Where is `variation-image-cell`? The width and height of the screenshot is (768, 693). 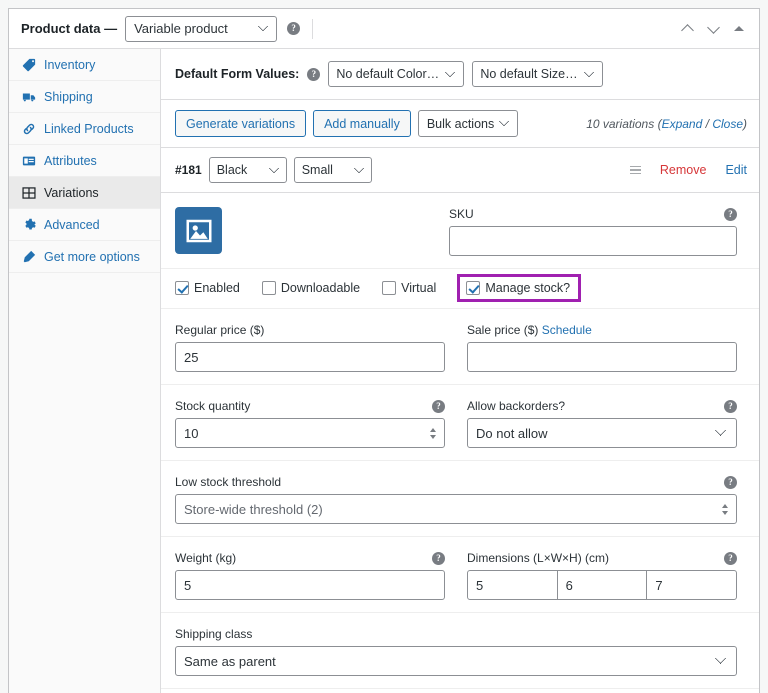
variation-image-cell is located at coordinates (301, 230).